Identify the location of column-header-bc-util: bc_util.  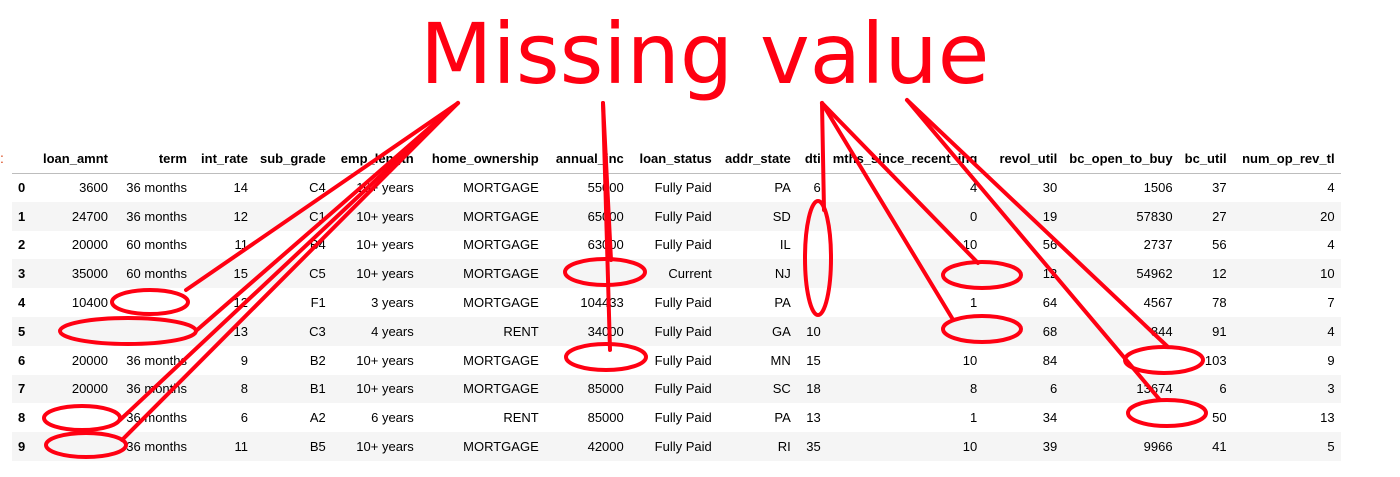
(1205, 159).